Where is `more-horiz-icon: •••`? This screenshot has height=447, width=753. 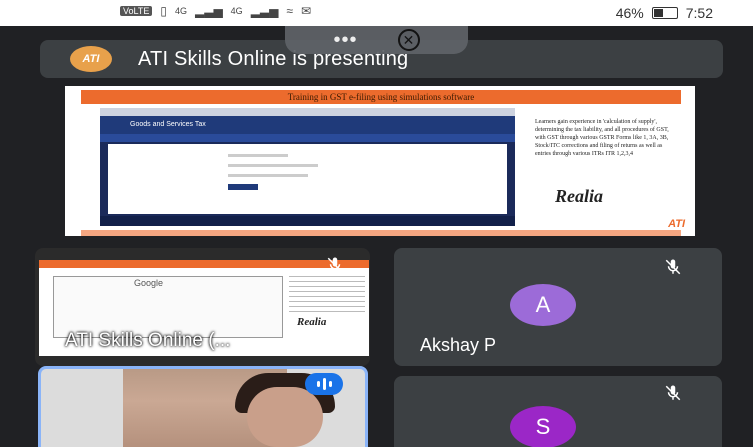
more-horiz-icon: ••• is located at coordinates (345, 40).